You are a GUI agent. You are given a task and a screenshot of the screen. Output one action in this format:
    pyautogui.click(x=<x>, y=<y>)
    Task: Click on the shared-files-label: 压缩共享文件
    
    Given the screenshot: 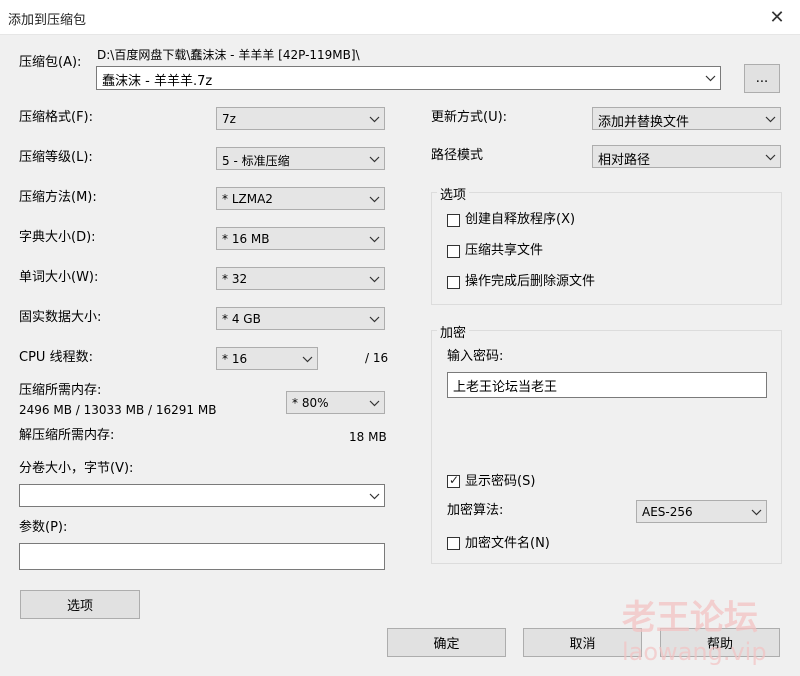 What is the action you would take?
    pyautogui.click(x=504, y=250)
    